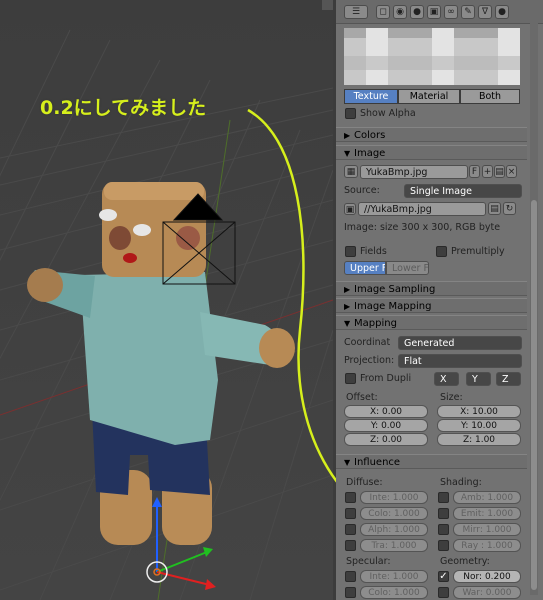  Describe the element at coordinates (123, 108) in the screenshot. I see `annotation-text: 0.2にしてみました` at that location.